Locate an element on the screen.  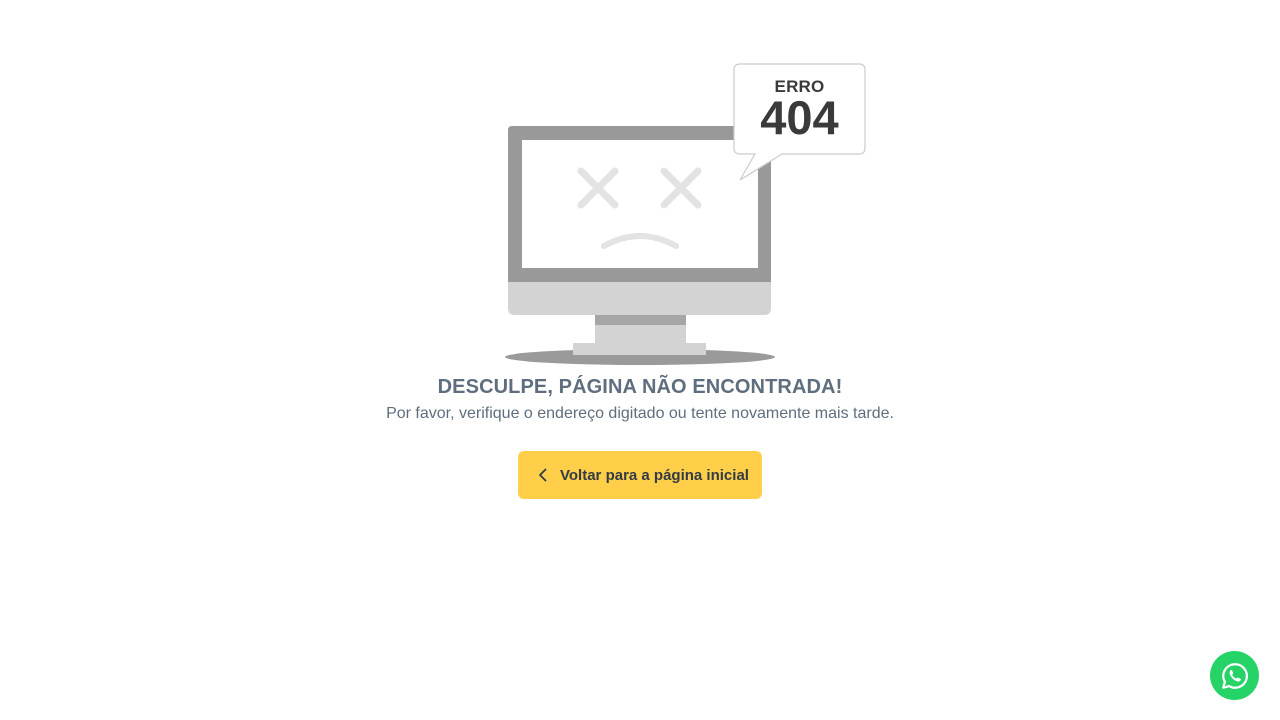
error-speech-bubble: ERRO 404 is located at coordinates (799, 122).